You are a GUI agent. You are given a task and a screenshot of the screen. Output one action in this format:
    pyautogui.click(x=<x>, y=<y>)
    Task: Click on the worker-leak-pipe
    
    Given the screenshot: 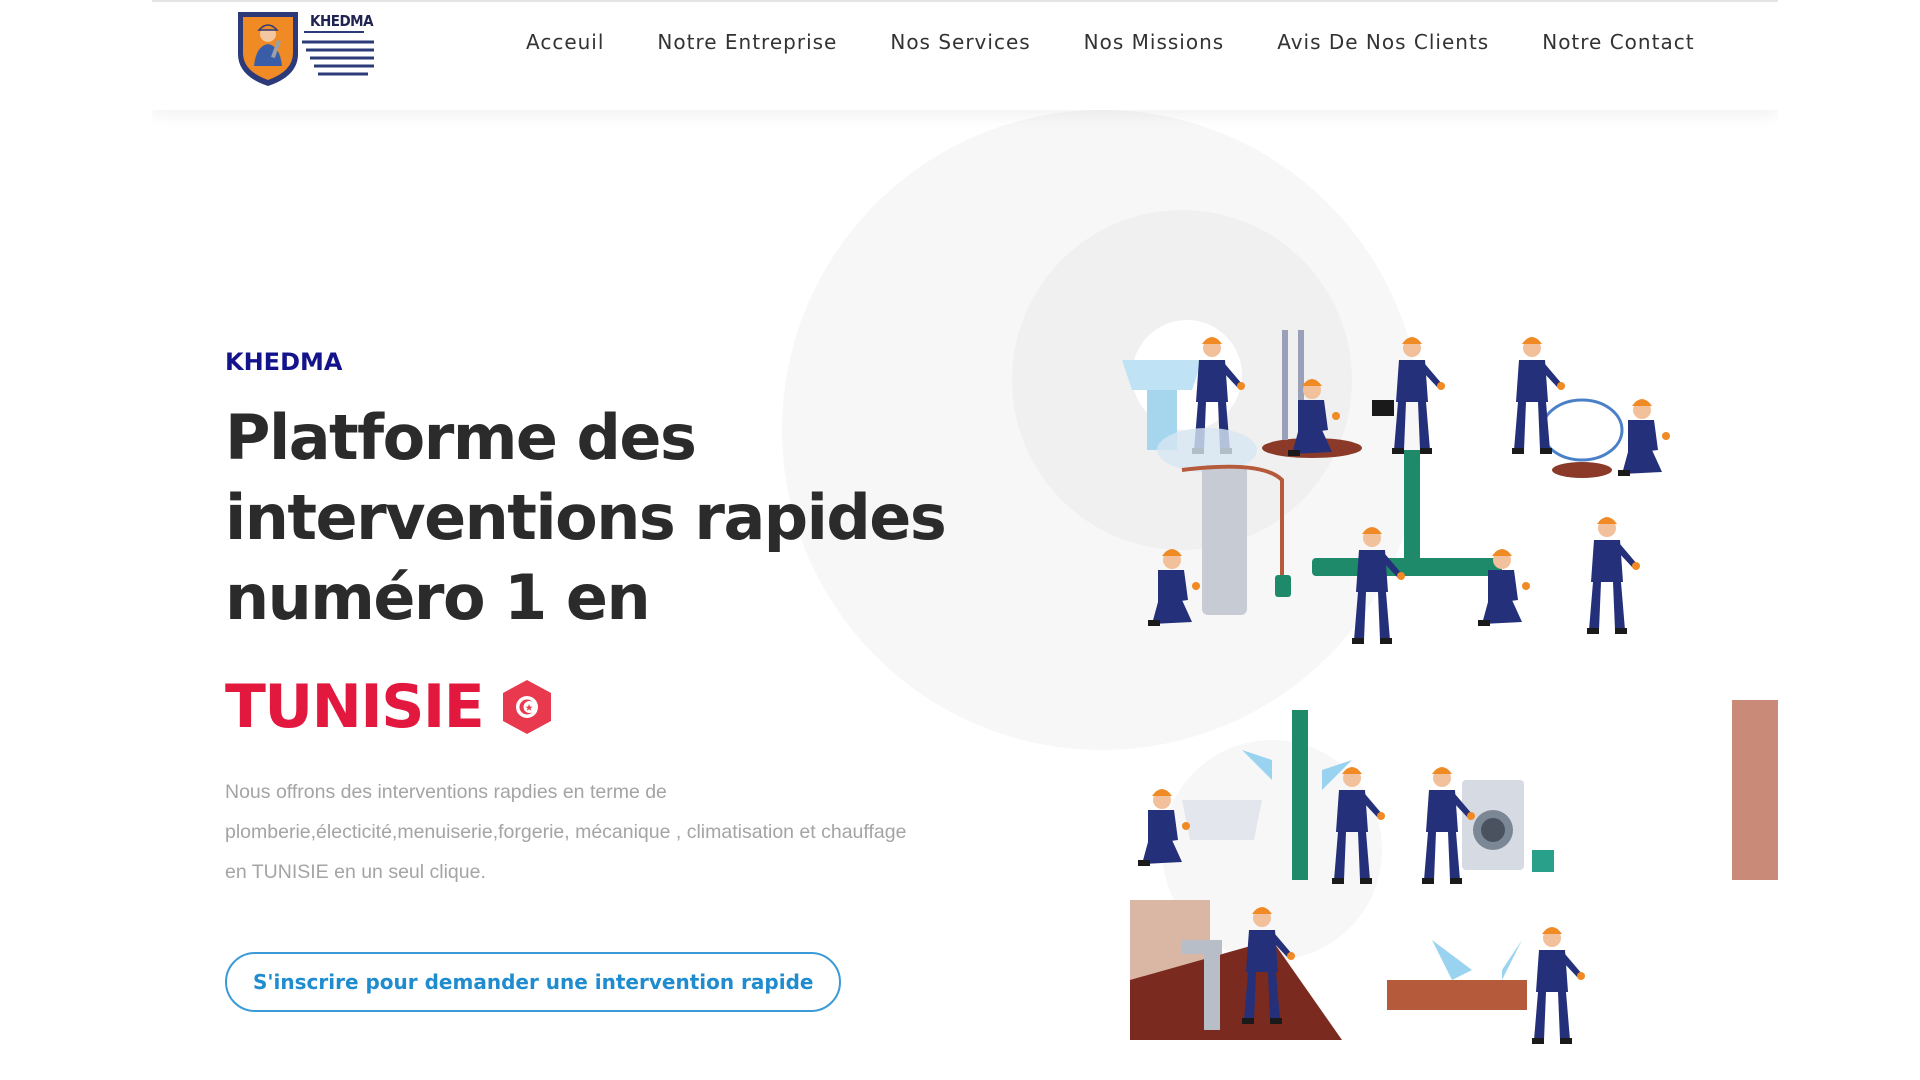 What is the action you would take?
    pyautogui.click(x=1313, y=797)
    